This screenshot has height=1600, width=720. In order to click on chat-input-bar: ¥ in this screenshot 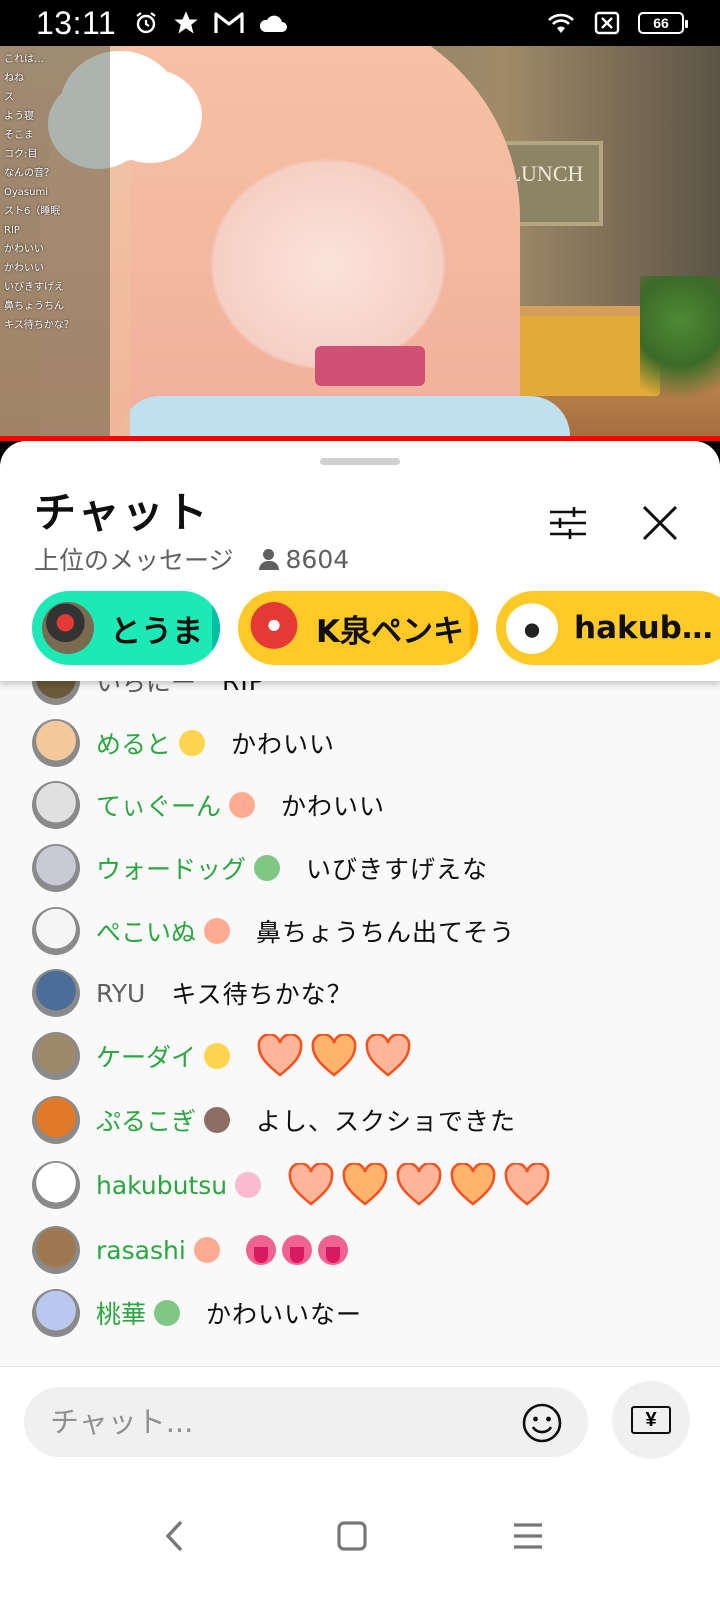, I will do `click(360, 1427)`.